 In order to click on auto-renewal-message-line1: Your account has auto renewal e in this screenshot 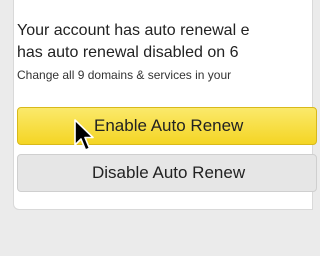, I will do `click(133, 30)`.